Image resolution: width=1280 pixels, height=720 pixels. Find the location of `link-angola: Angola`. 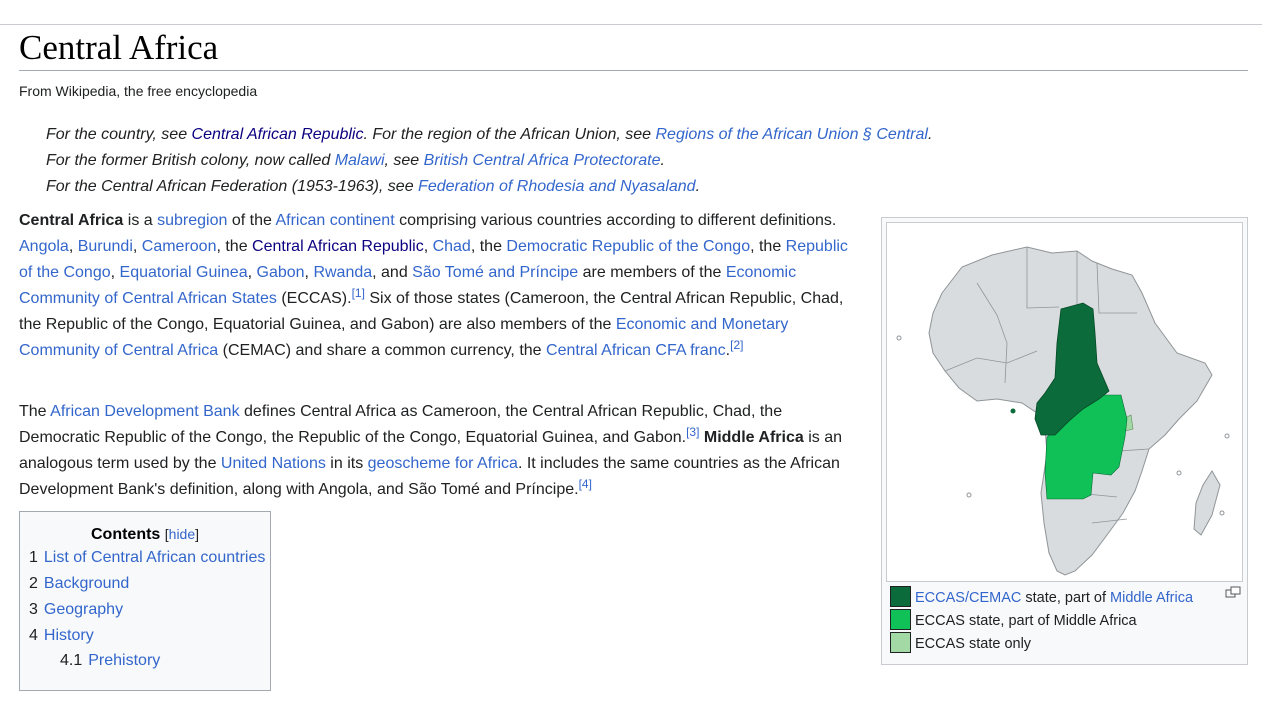

link-angola: Angola is located at coordinates (44, 246).